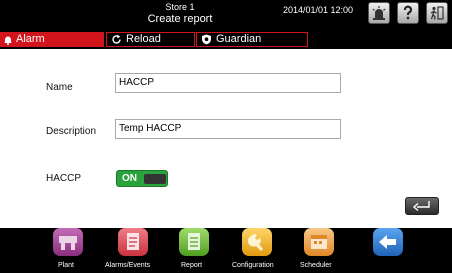 Image resolution: width=452 pixels, height=273 pixels. Describe the element at coordinates (155, 179) in the screenshot. I see `toggle-knob` at that location.